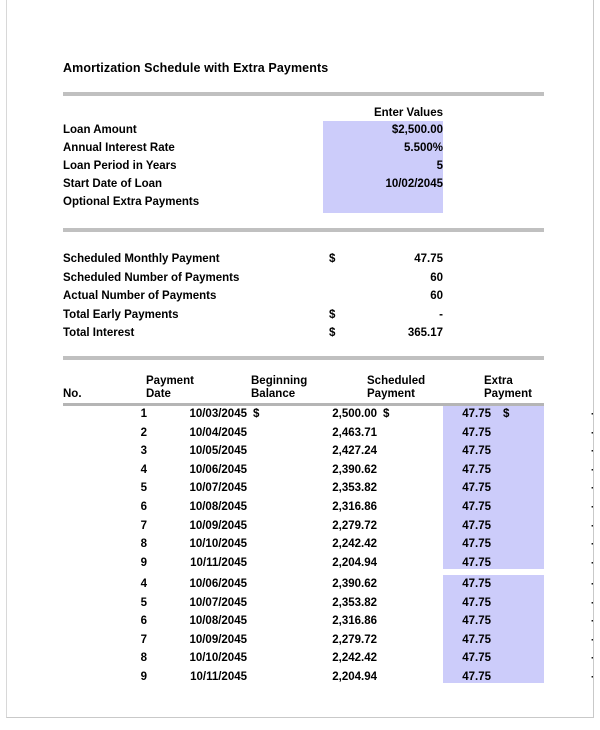  What do you see at coordinates (441, 314) in the screenshot?
I see `summary-value: -` at bounding box center [441, 314].